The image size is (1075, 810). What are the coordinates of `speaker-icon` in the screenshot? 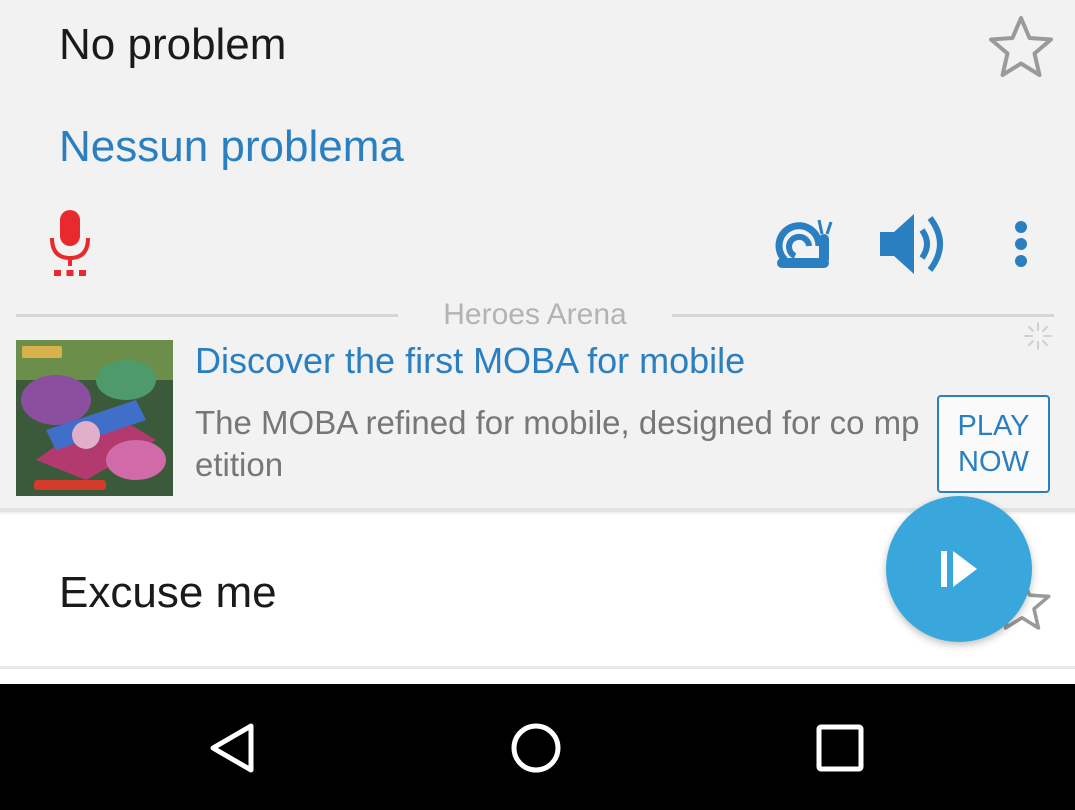 It's located at (914, 244).